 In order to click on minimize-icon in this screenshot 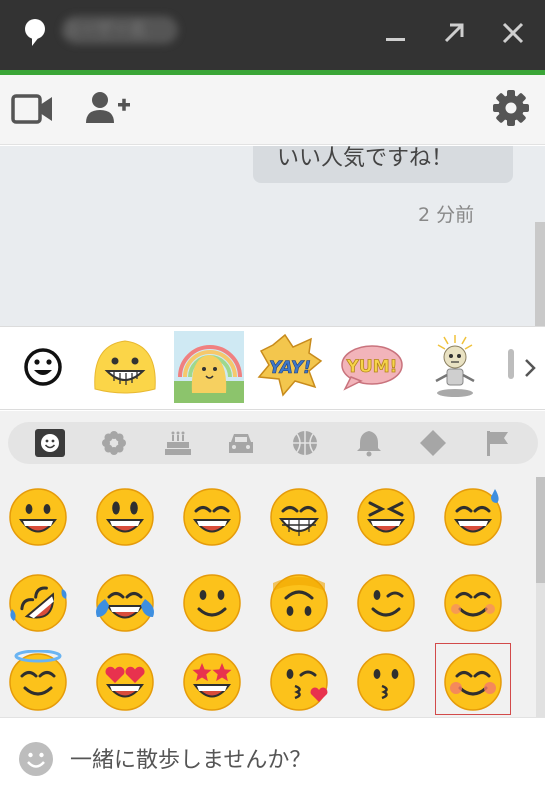, I will do `click(396, 33)`.